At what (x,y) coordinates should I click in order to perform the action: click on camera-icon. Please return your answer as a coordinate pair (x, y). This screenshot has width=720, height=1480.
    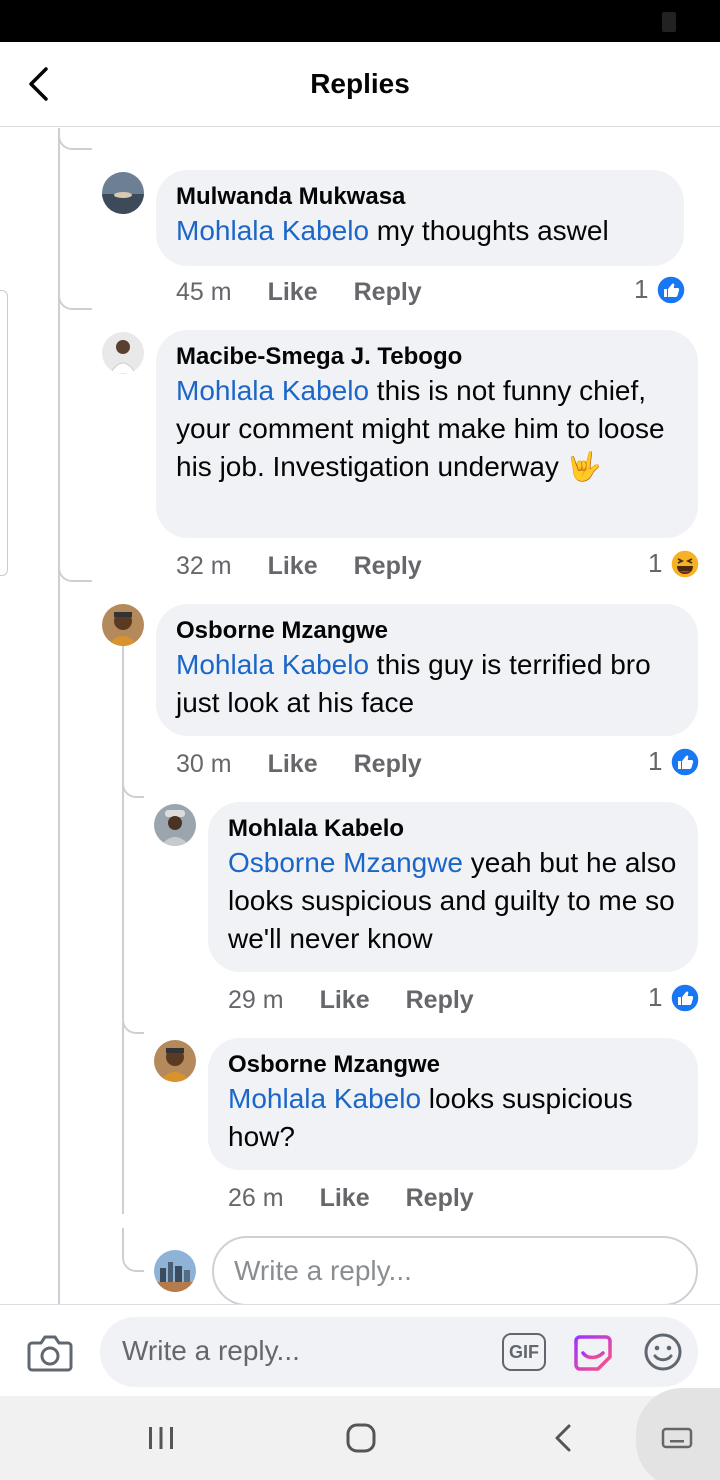
    Looking at the image, I should click on (50, 1353).